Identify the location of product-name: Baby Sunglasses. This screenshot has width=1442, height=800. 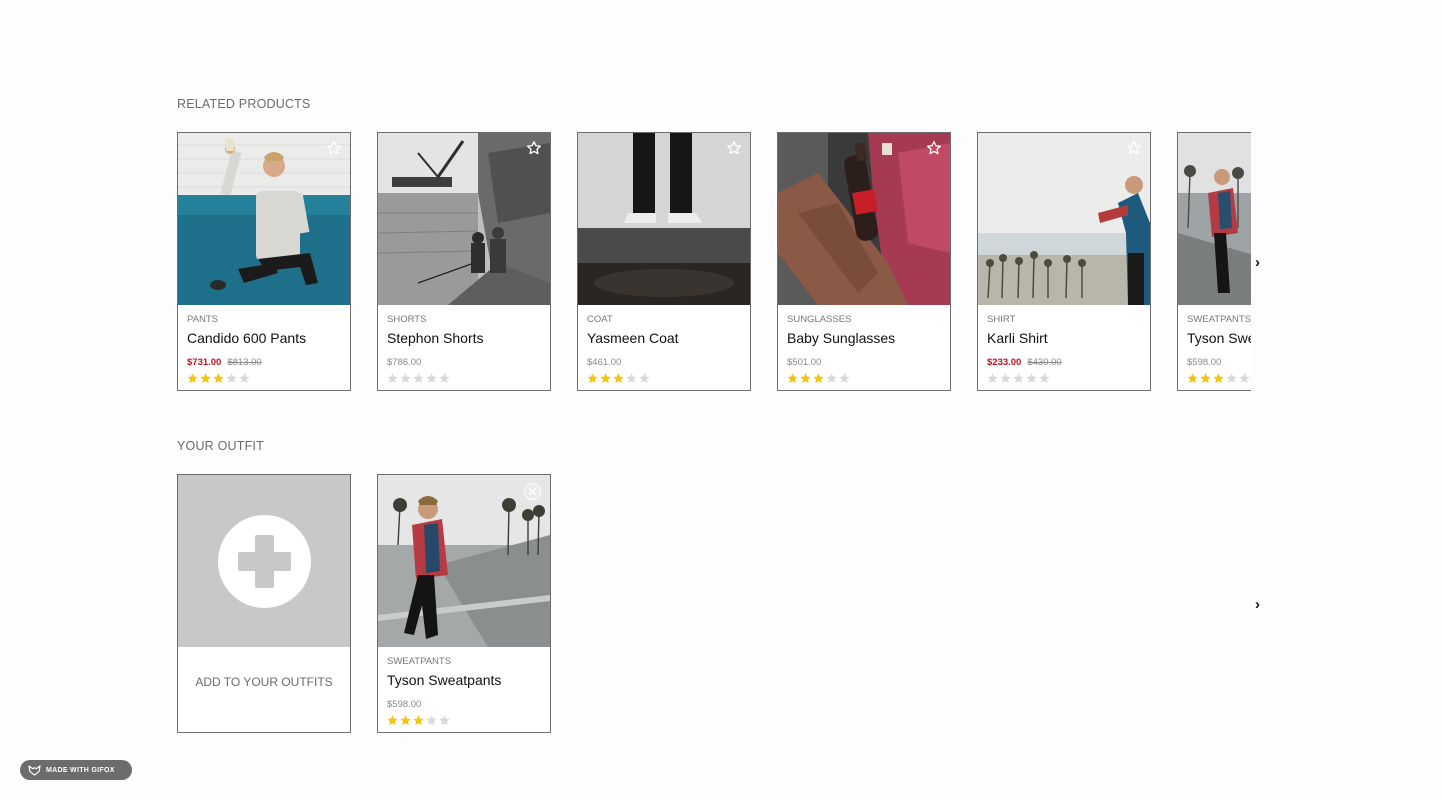
(841, 338).